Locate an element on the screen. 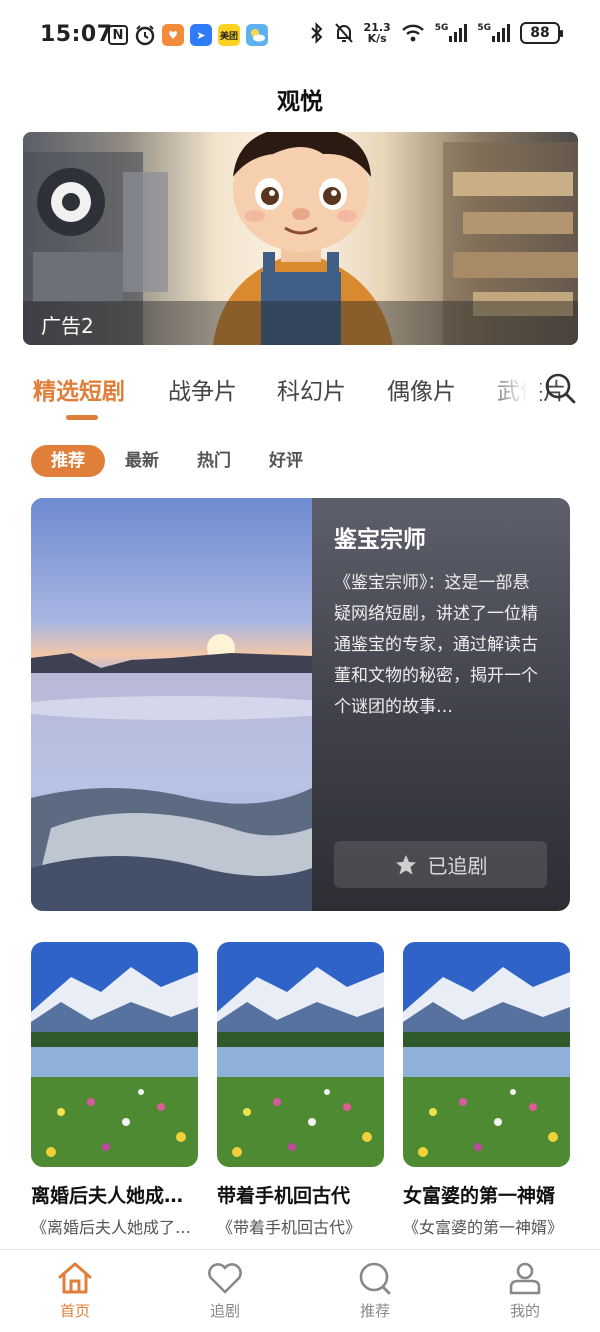  net-speed: 21.3 K/s is located at coordinates (377, 33).